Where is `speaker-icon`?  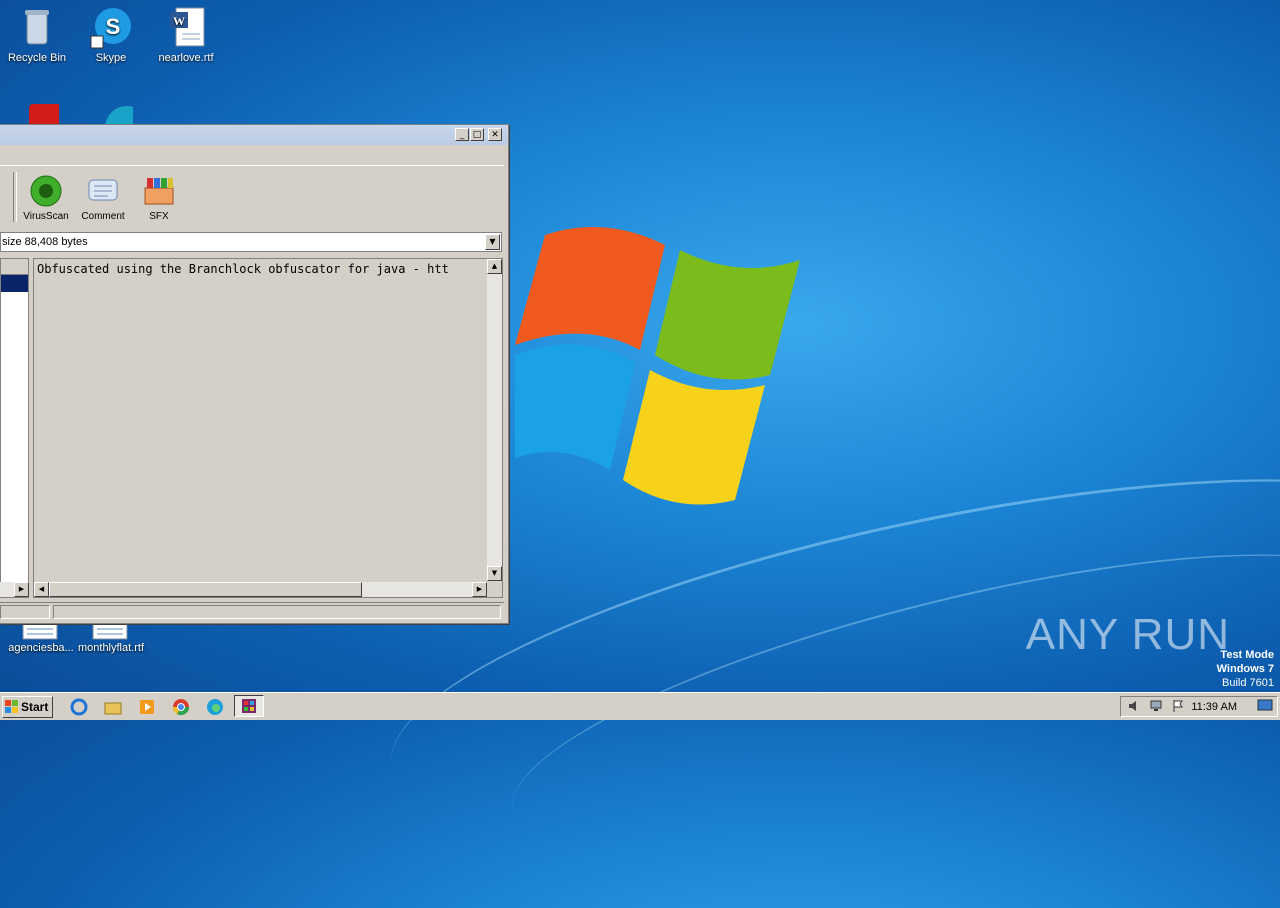
speaker-icon is located at coordinates (1134, 706).